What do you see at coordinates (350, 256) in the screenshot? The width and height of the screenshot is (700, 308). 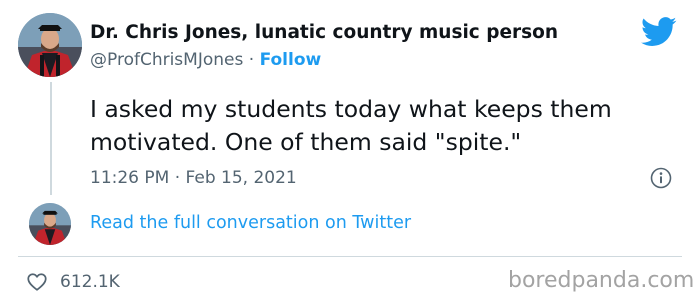 I see `divider` at bounding box center [350, 256].